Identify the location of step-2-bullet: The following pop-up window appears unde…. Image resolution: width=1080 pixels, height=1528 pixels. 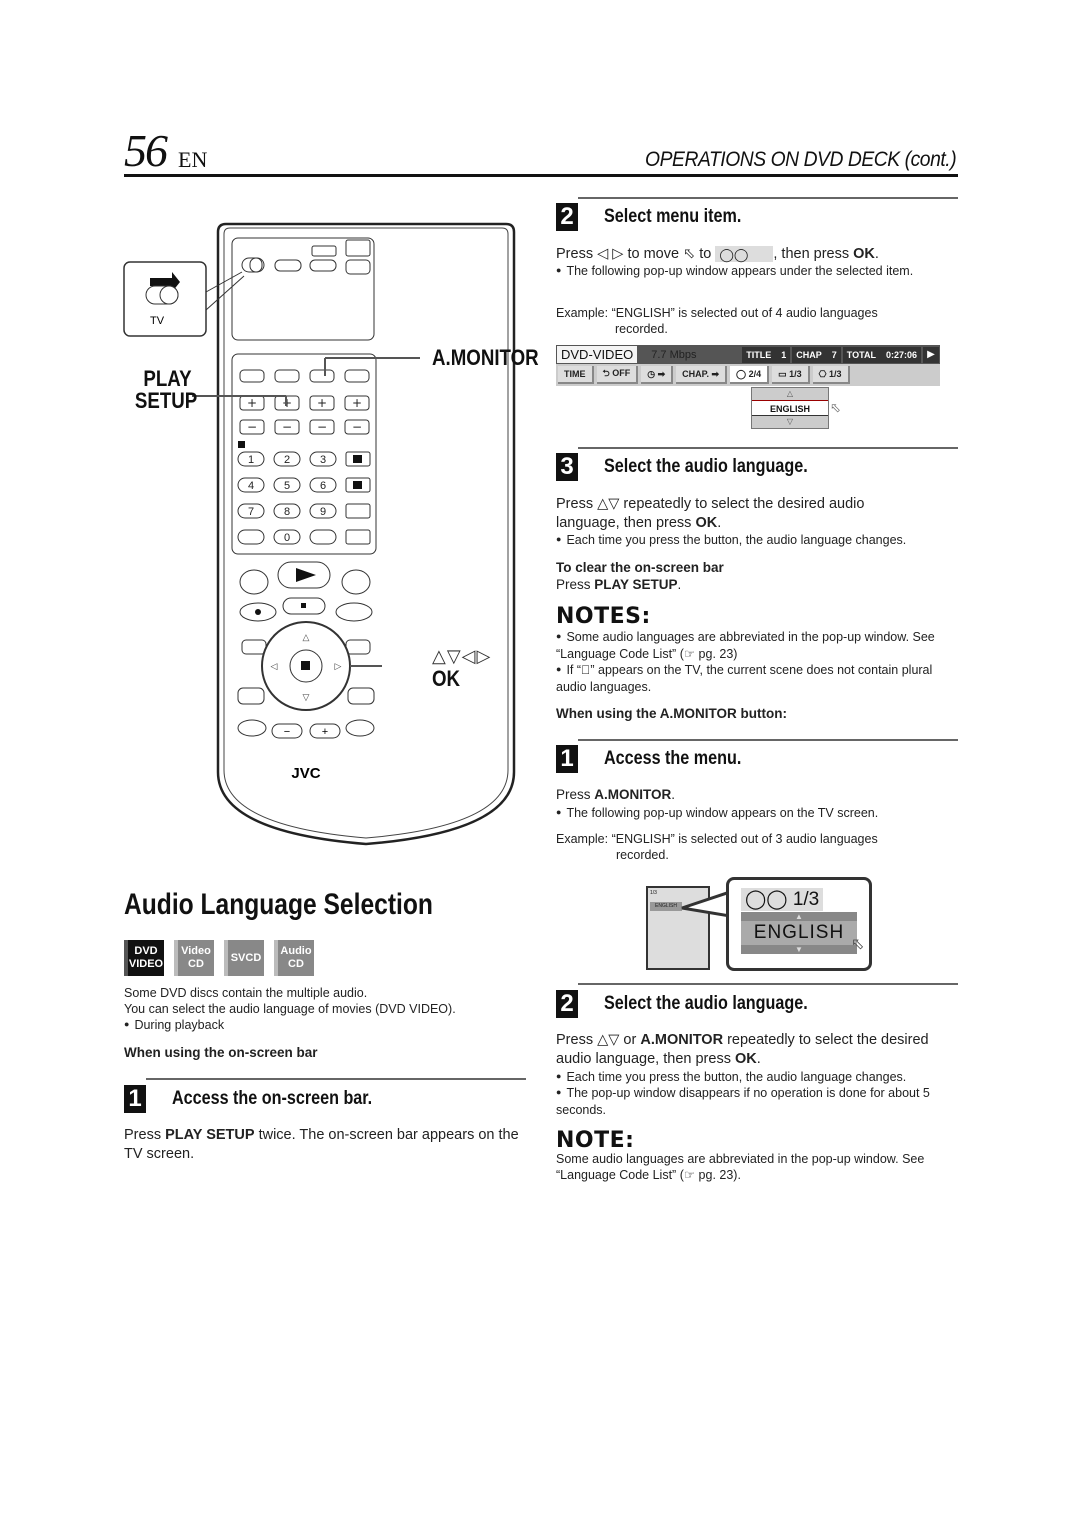
(756, 271).